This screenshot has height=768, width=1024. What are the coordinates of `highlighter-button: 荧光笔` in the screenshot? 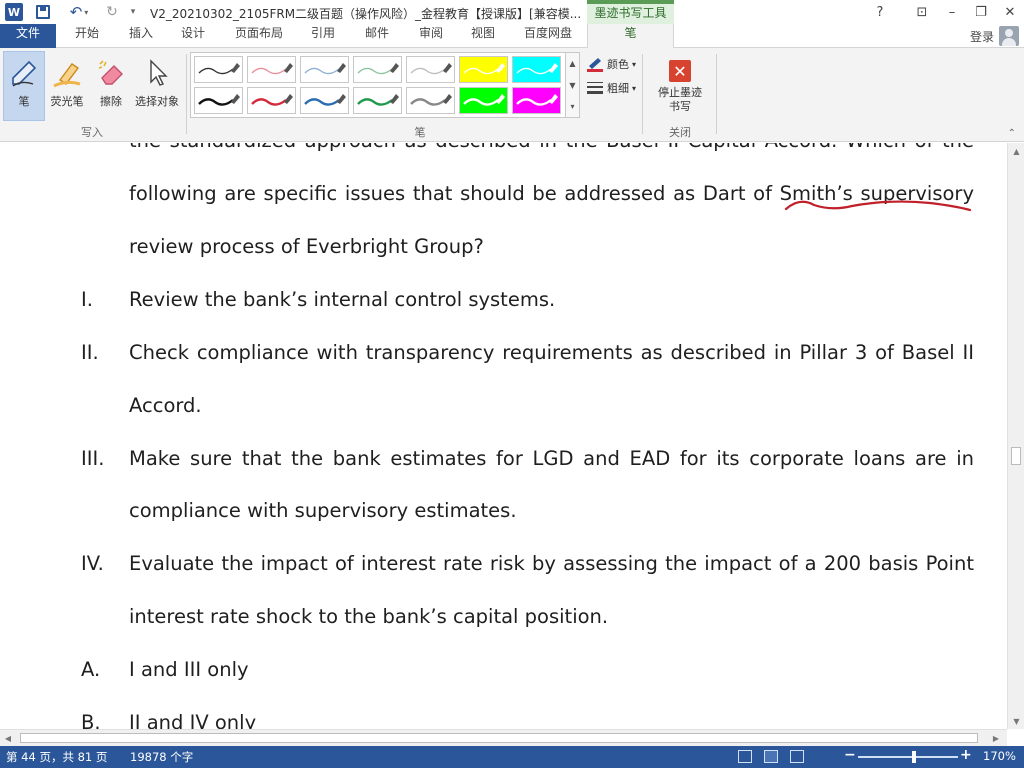 It's located at (67, 84).